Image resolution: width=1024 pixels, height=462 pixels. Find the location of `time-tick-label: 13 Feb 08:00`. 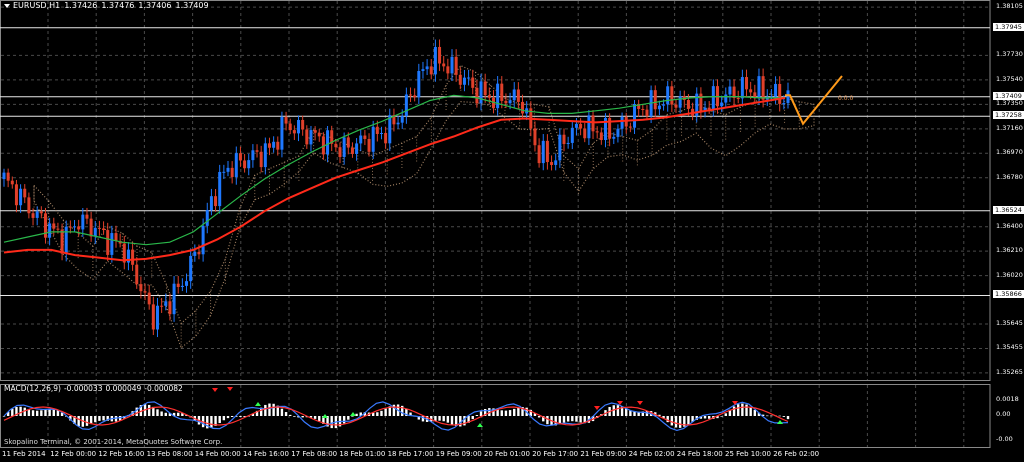

time-tick-label: 13 Feb 08:00 is located at coordinates (169, 454).